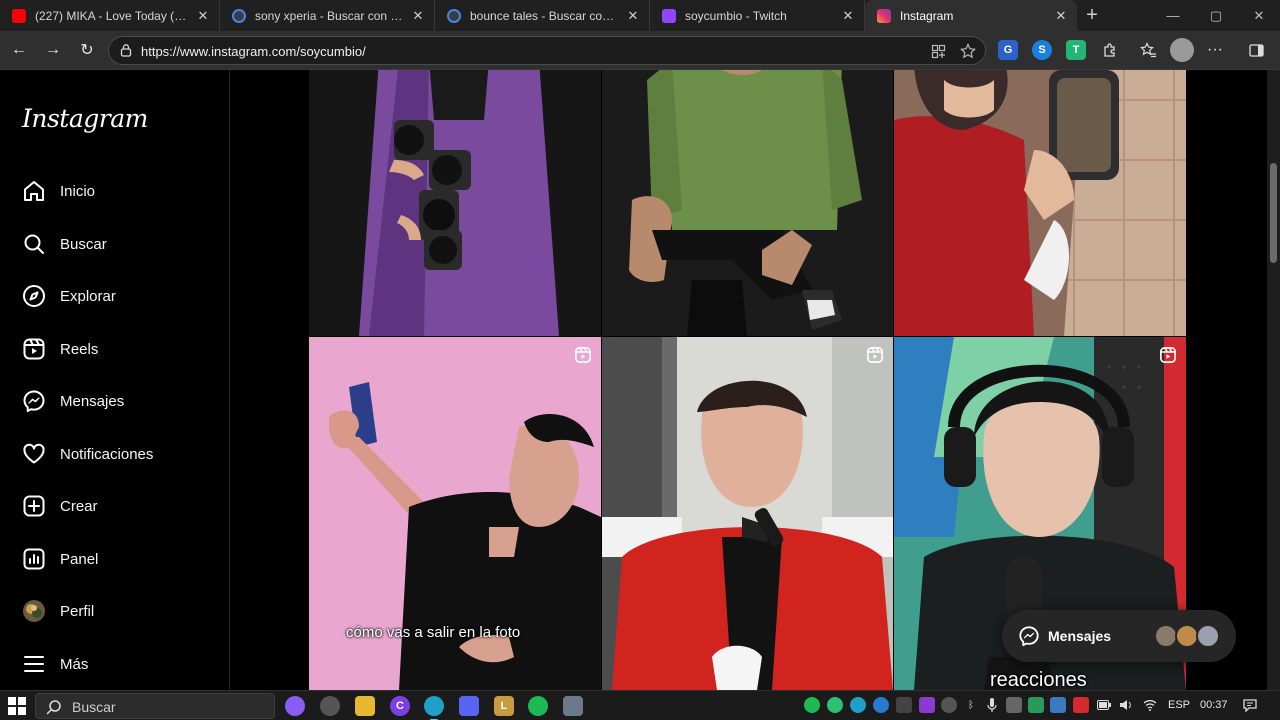  What do you see at coordinates (114, 349) in the screenshot?
I see `nav-item-reels: Reels` at bounding box center [114, 349].